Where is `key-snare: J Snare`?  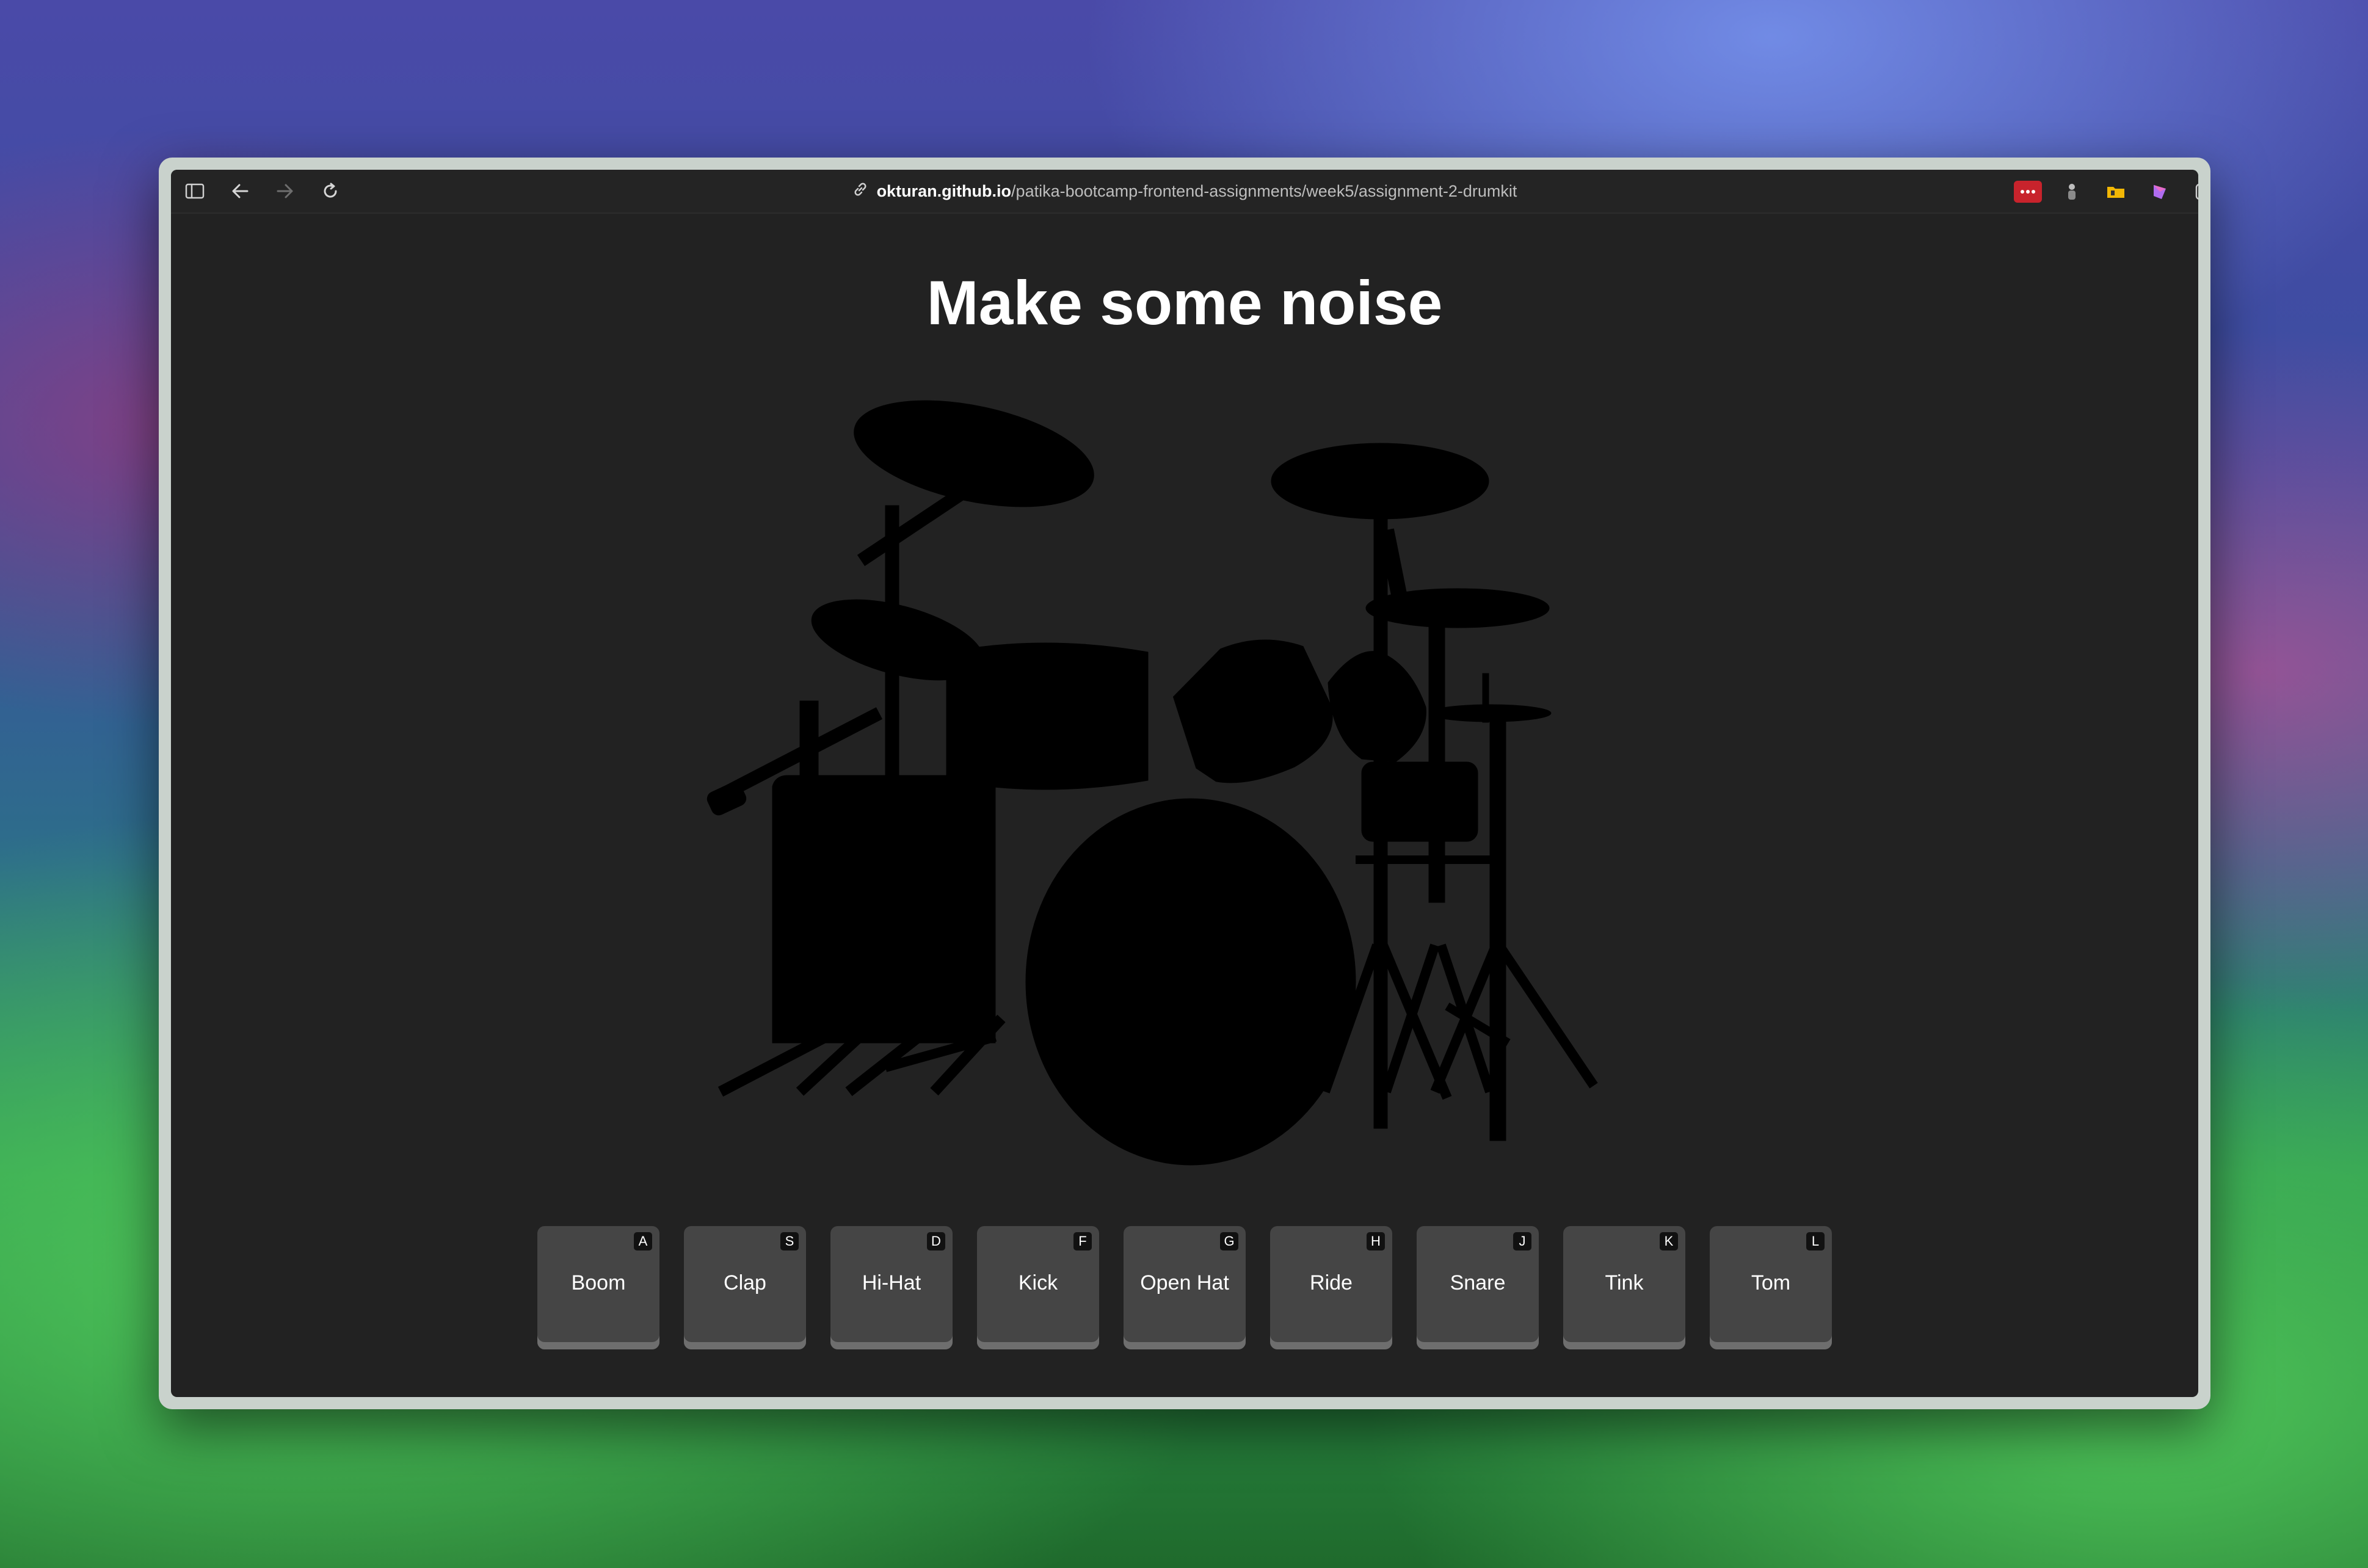 key-snare: J Snare is located at coordinates (1478, 1287).